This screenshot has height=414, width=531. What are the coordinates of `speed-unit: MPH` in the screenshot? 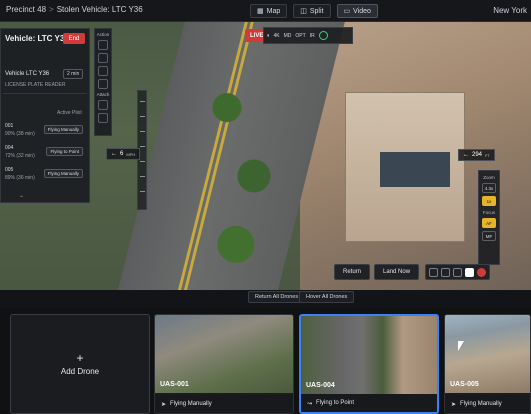 It's located at (131, 154).